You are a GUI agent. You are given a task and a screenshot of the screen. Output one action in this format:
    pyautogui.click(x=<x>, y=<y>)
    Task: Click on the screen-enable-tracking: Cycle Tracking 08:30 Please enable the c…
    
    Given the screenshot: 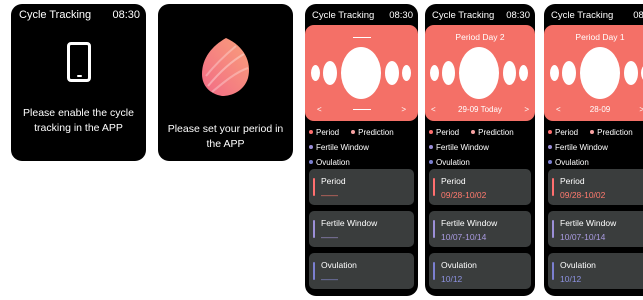 What is the action you would take?
    pyautogui.click(x=78, y=82)
    